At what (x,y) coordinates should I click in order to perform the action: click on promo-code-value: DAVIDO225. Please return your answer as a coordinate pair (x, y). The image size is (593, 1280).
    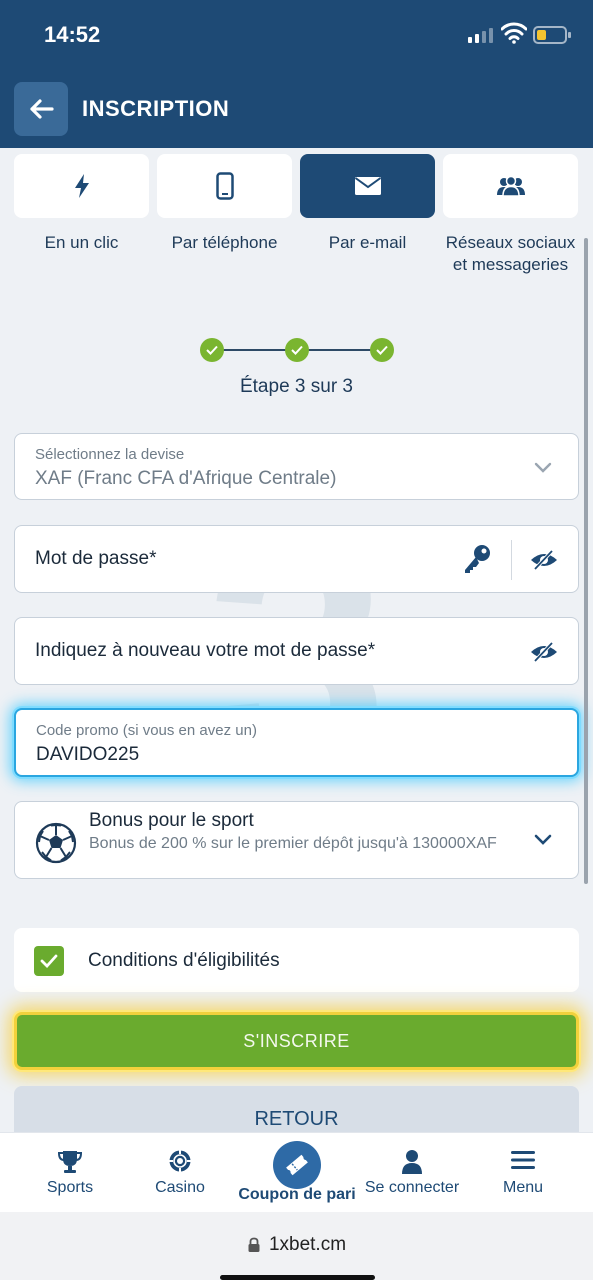
    Looking at the image, I should click on (88, 754).